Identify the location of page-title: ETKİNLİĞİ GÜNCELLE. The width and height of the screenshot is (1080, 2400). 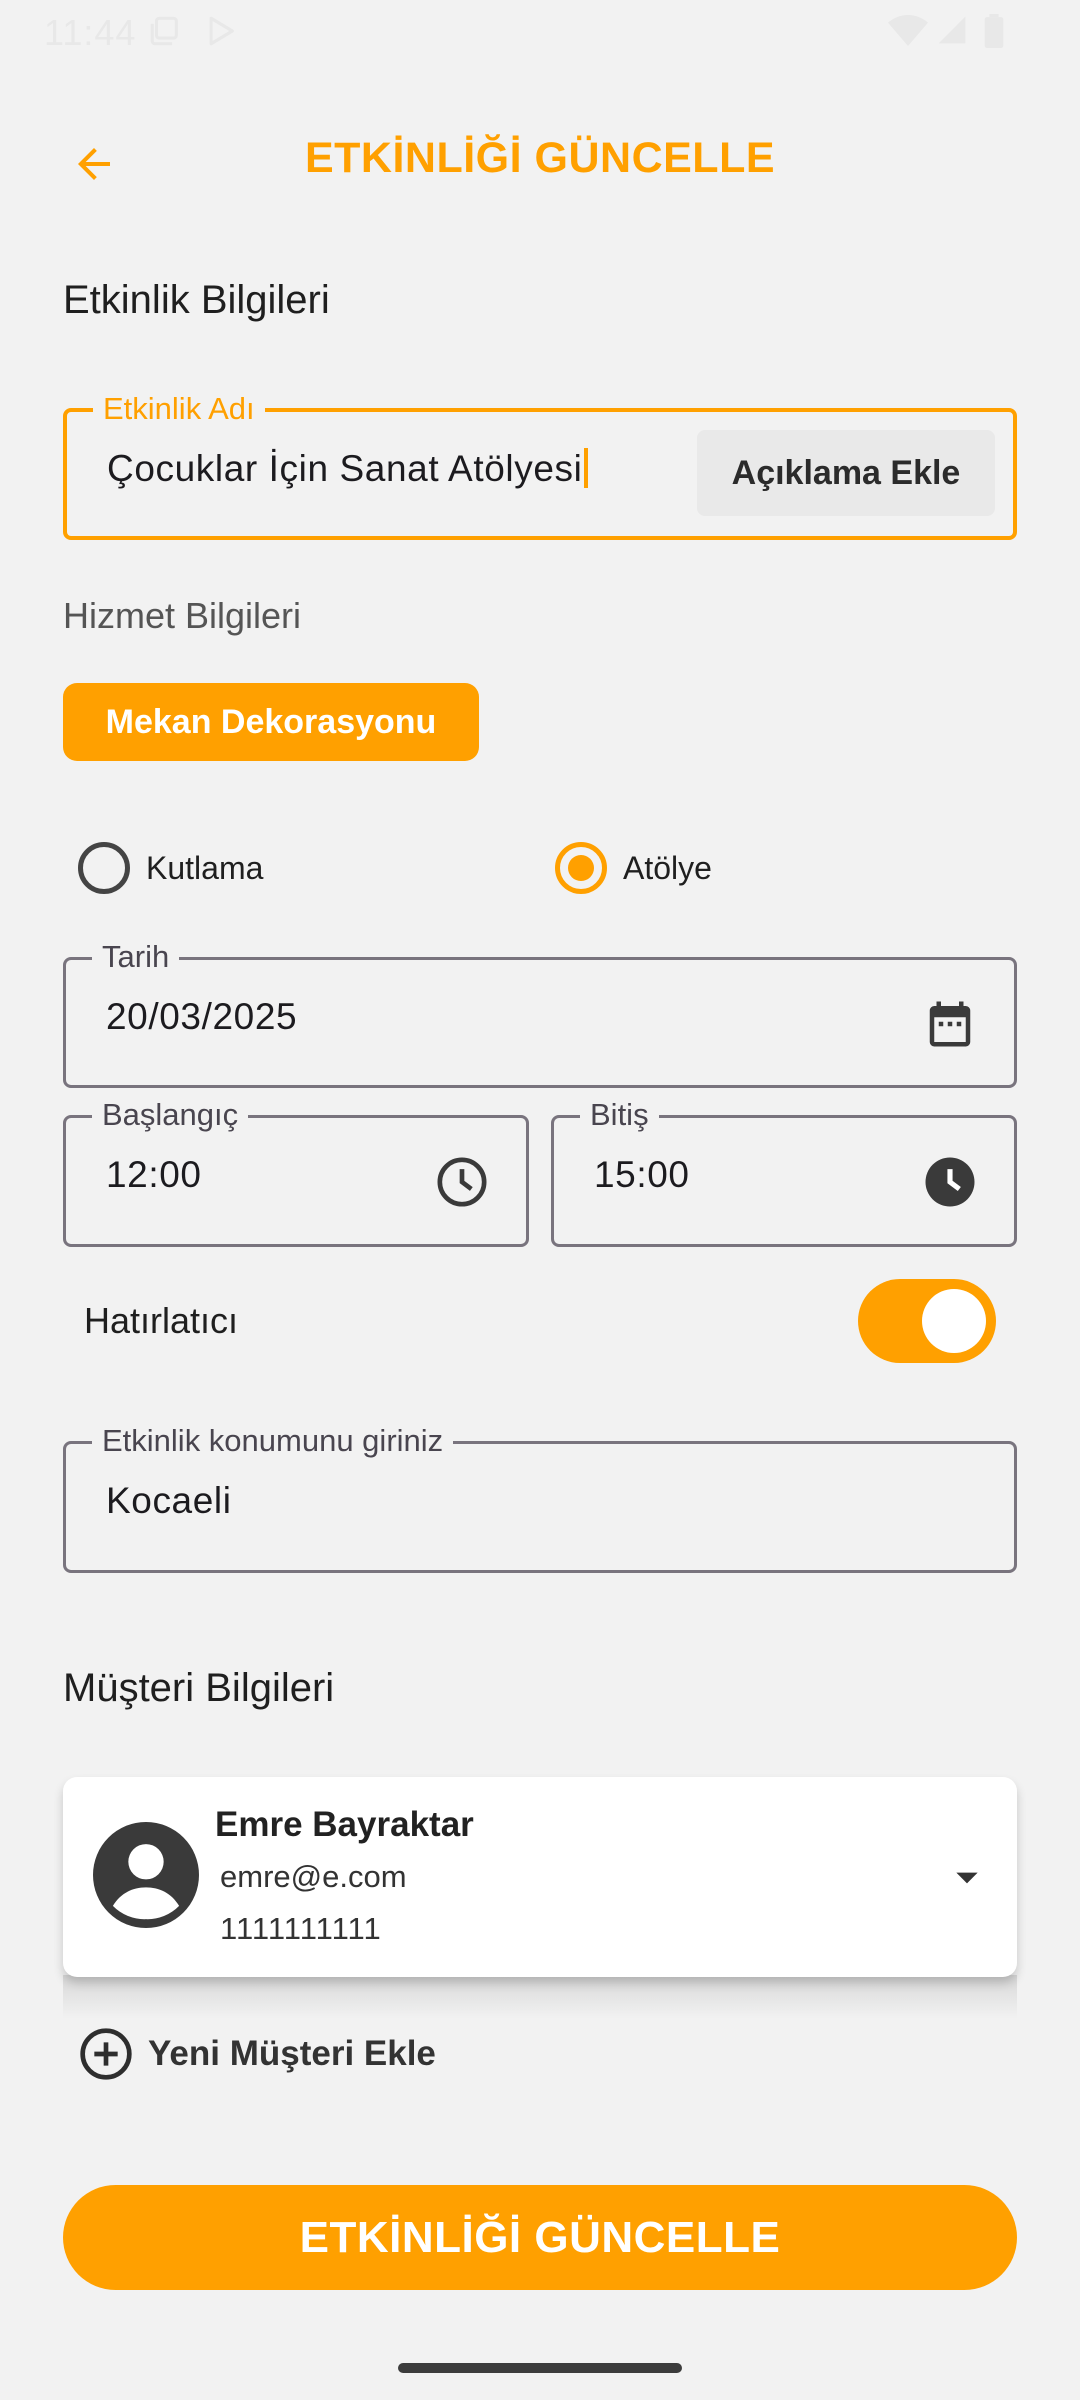
(540, 158).